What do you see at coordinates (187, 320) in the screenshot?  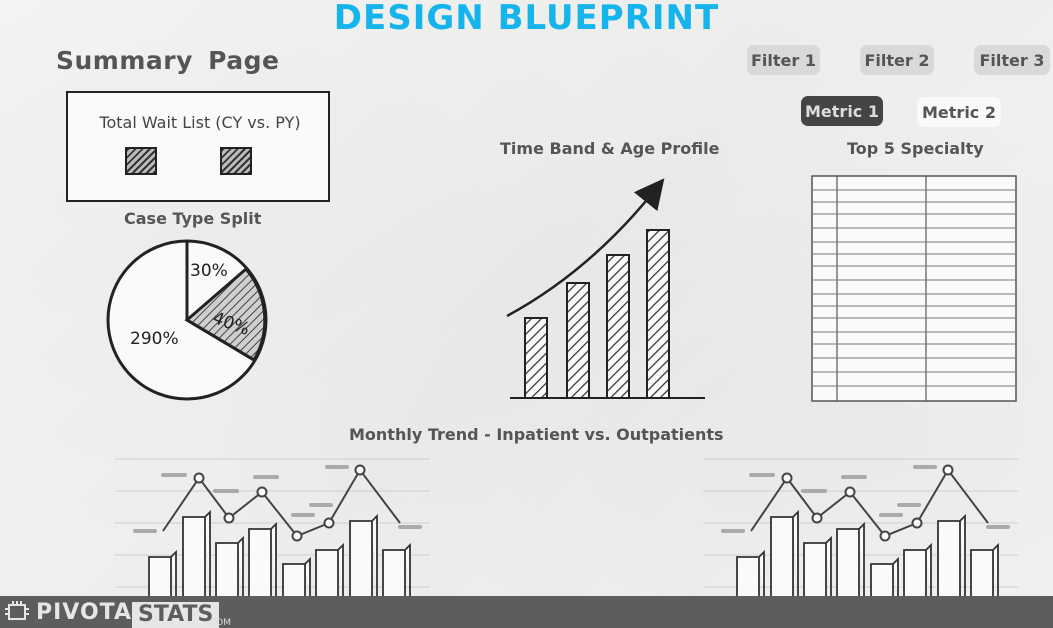 I see `case-type-pie-chart: 30% 40% 290%` at bounding box center [187, 320].